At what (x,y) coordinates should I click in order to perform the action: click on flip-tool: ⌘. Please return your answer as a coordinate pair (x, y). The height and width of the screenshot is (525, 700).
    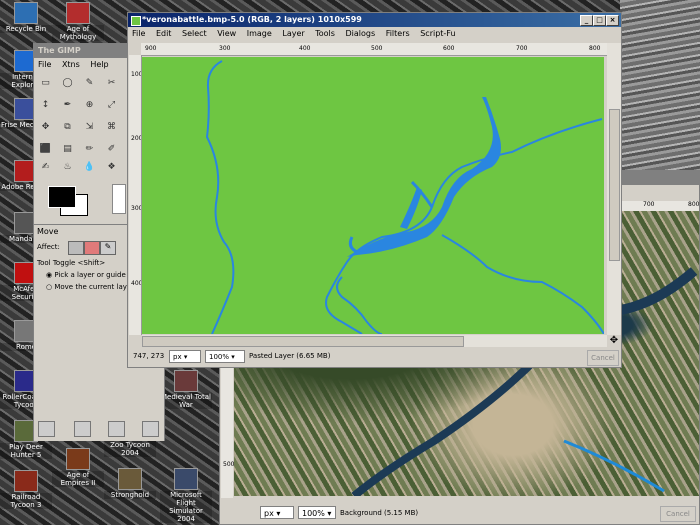
    Looking at the image, I should click on (111, 127).